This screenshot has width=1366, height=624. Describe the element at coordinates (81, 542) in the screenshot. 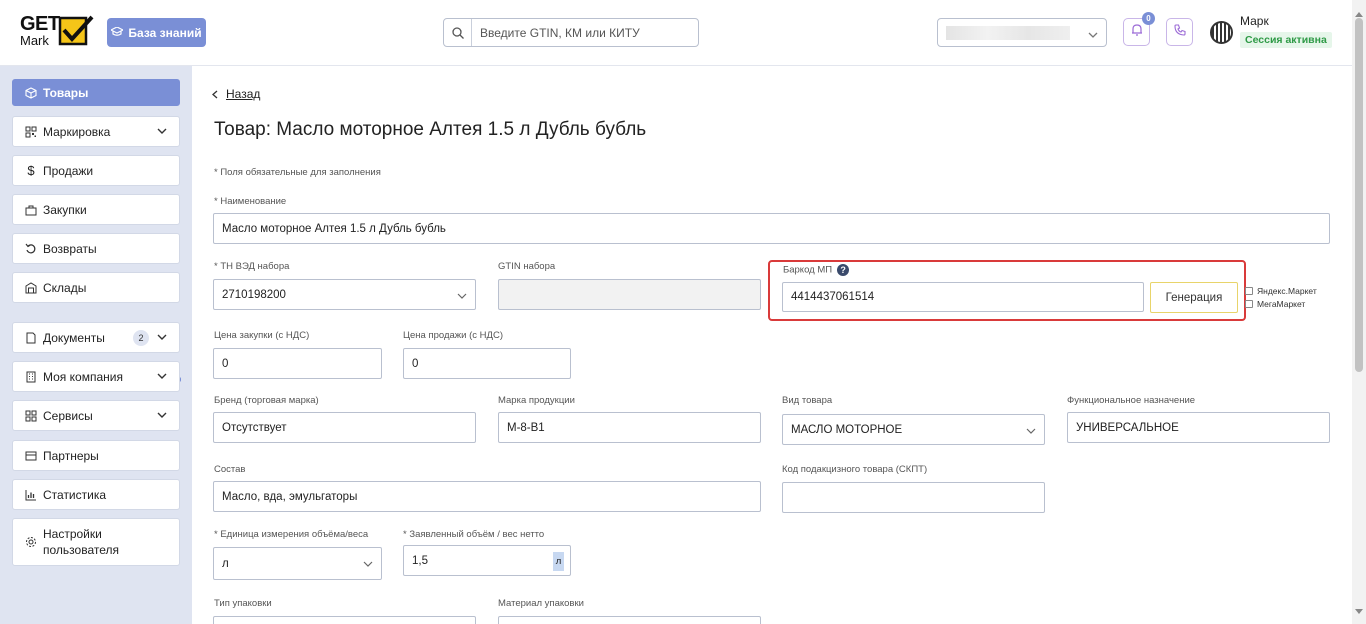

I see `sidebar-item-label: Настройки пользователя` at that location.